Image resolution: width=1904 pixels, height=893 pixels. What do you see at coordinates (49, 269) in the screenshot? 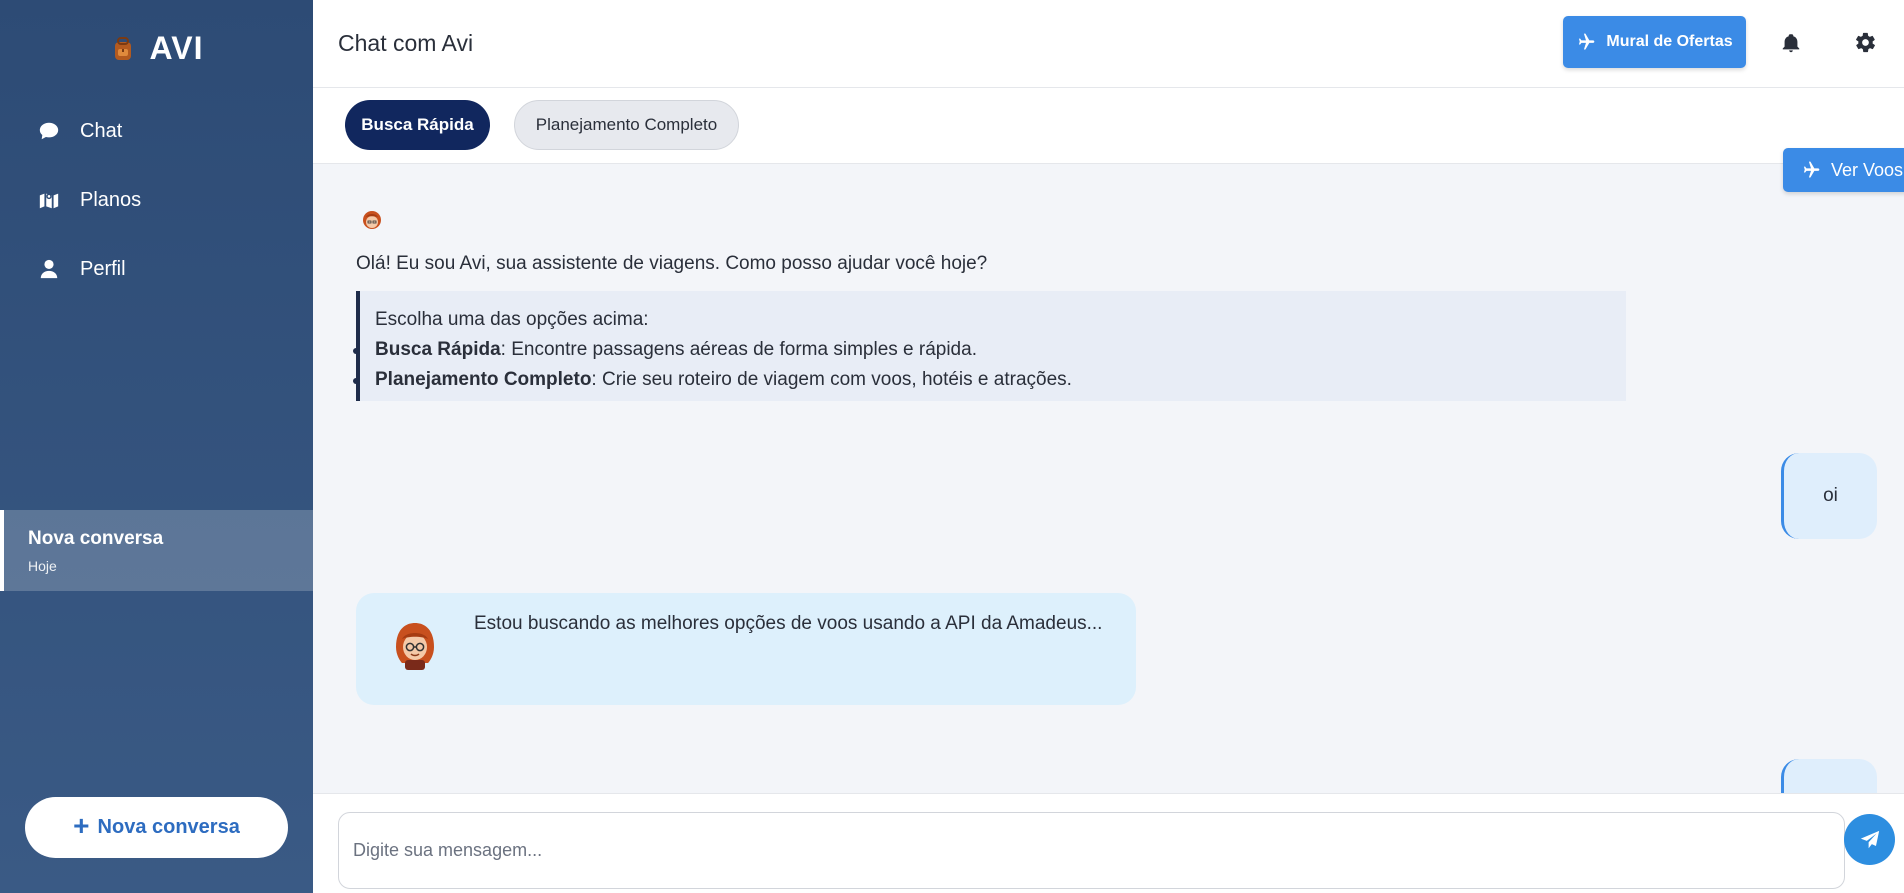
I see `user-icon` at bounding box center [49, 269].